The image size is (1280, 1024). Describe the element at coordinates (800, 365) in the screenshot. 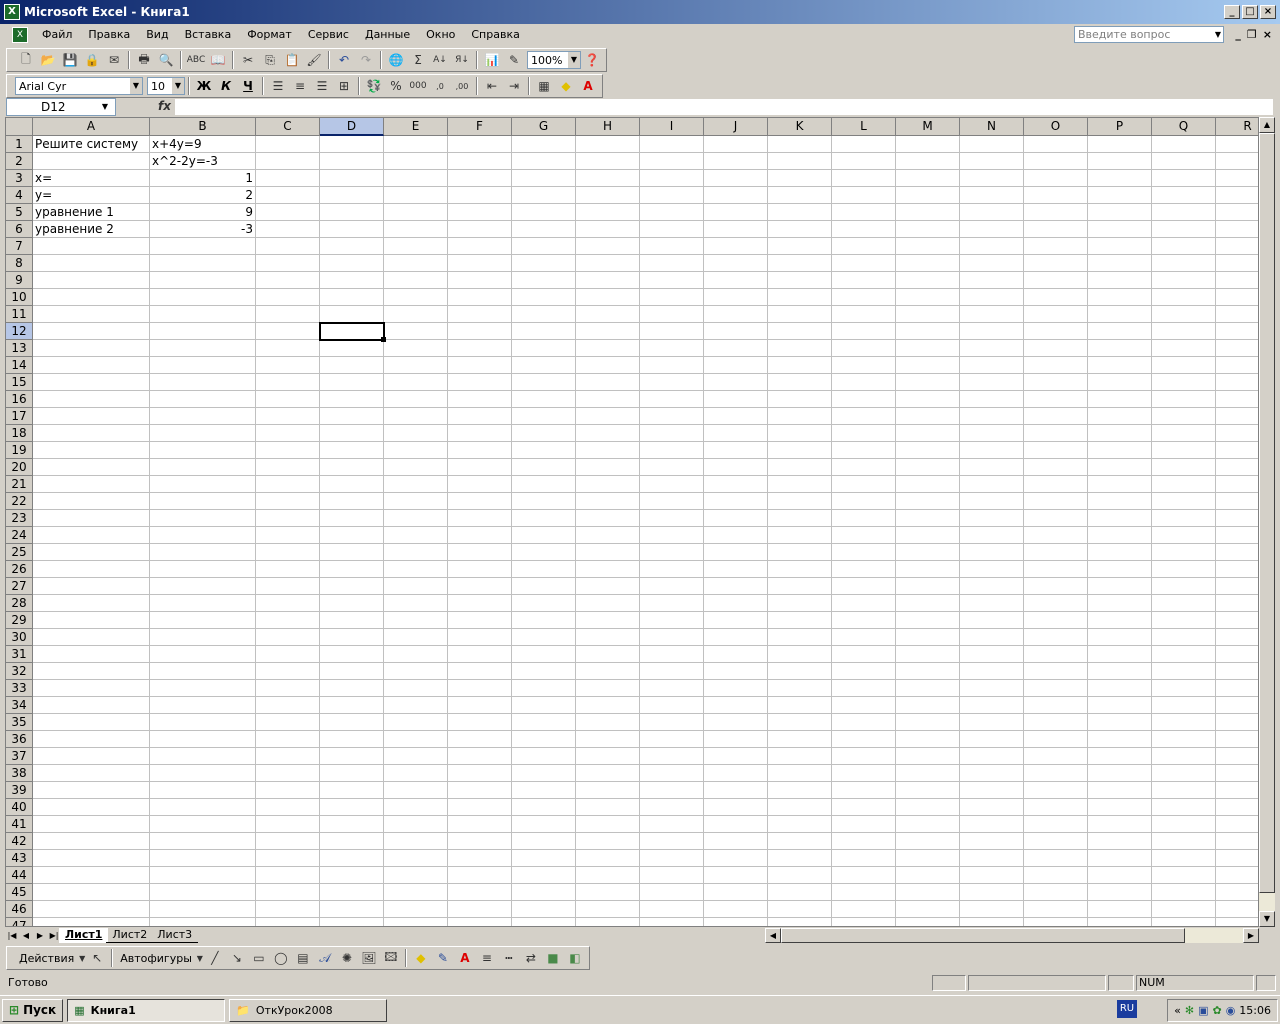

I see `cell-k14` at that location.